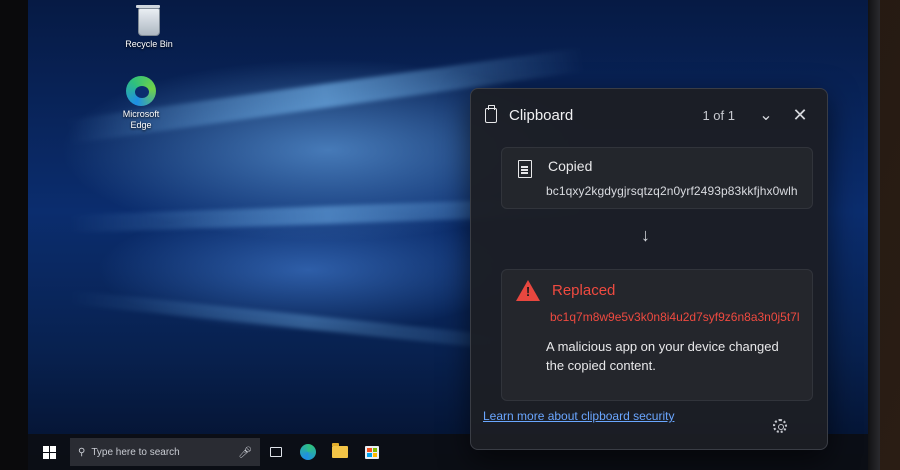 This screenshot has height=470, width=900. I want to click on recycle-bin-icon, so click(148, 20).